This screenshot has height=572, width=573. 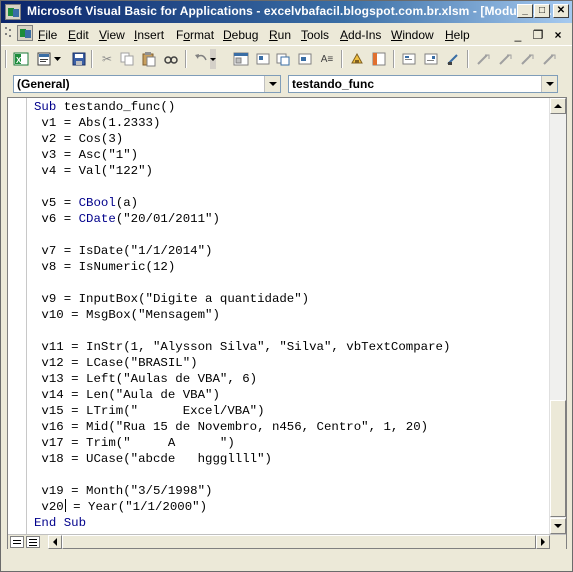 What do you see at coordinates (283, 59) in the screenshot?
I see `reset-icon` at bounding box center [283, 59].